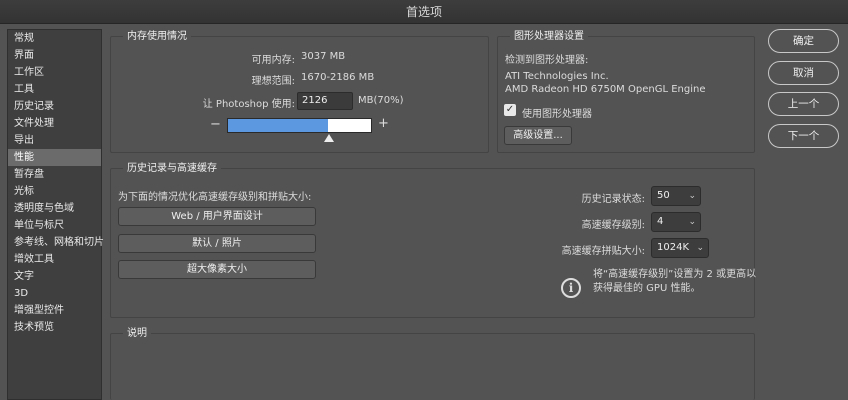 The height and width of the screenshot is (400, 848). I want to click on gpu-model: AMD Radeon HD 6750M OpenGL Engine, so click(605, 89).